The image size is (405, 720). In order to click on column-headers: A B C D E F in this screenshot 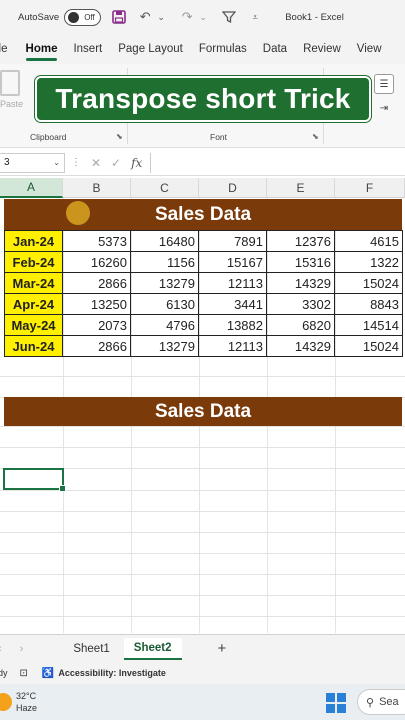, I will do `click(202, 188)`.